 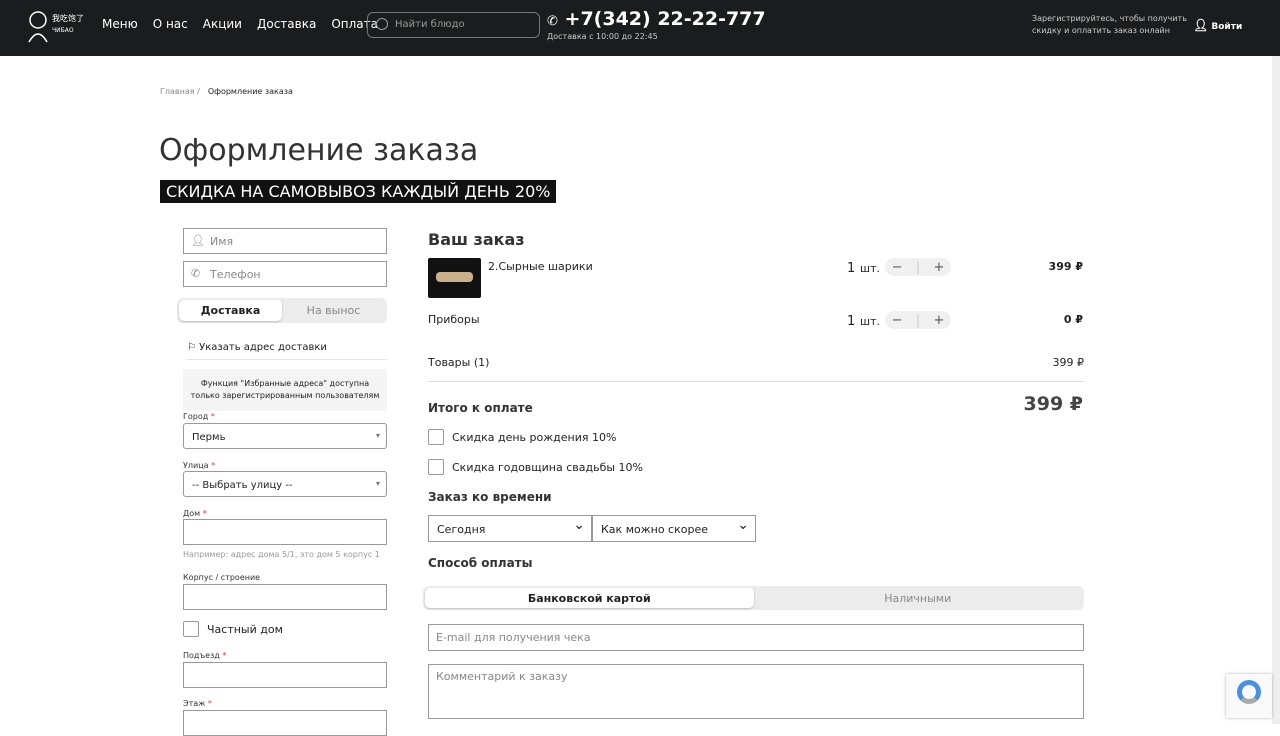 I want to click on item-price: 0 ₽, so click(x=1073, y=319).